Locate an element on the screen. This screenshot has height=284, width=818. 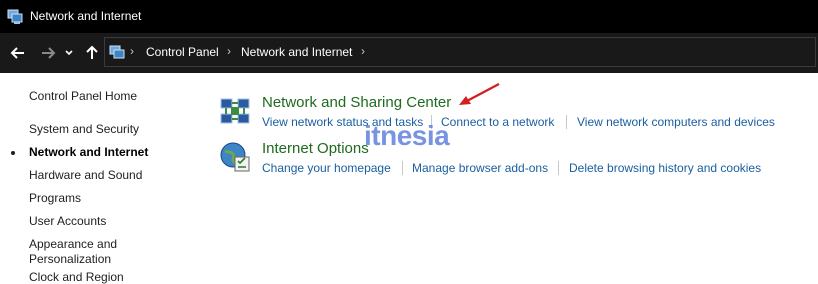
delete-browsing-history-link: Delete browsing history and cookies is located at coordinates (665, 168).